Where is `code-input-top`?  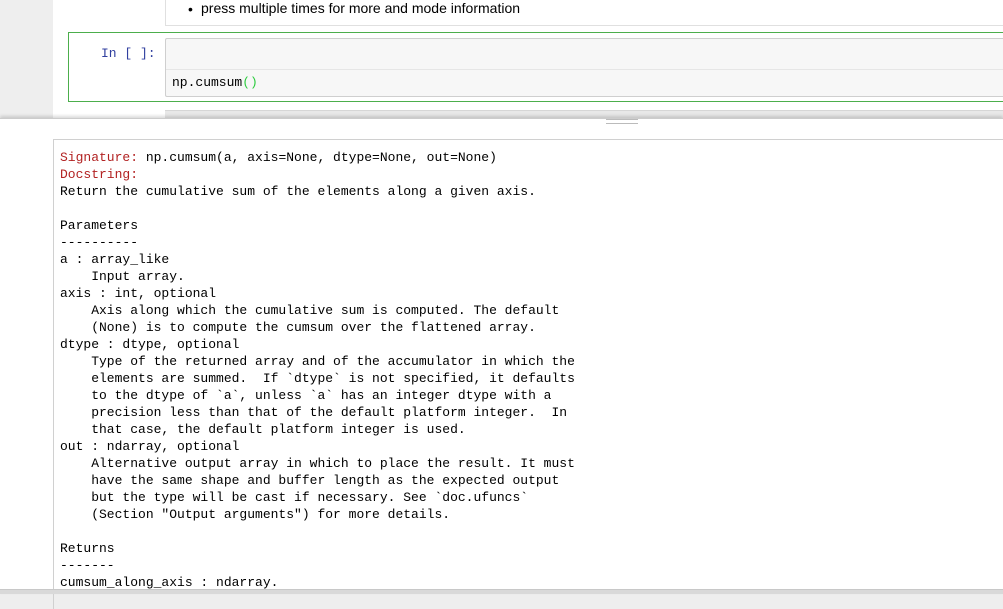 code-input-top is located at coordinates (584, 54).